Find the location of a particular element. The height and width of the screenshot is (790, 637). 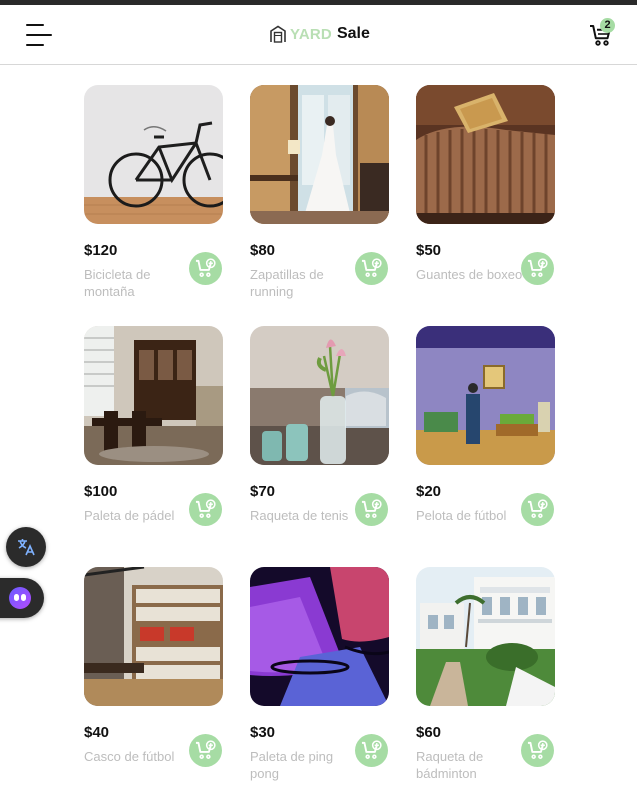

product-name: Guantes de boxeo is located at coordinates (469, 274).